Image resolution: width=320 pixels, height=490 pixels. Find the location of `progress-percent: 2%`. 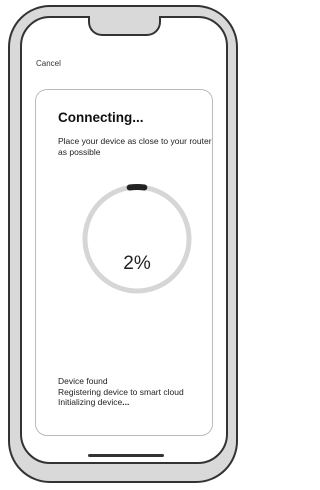

progress-percent: 2% is located at coordinates (137, 263).